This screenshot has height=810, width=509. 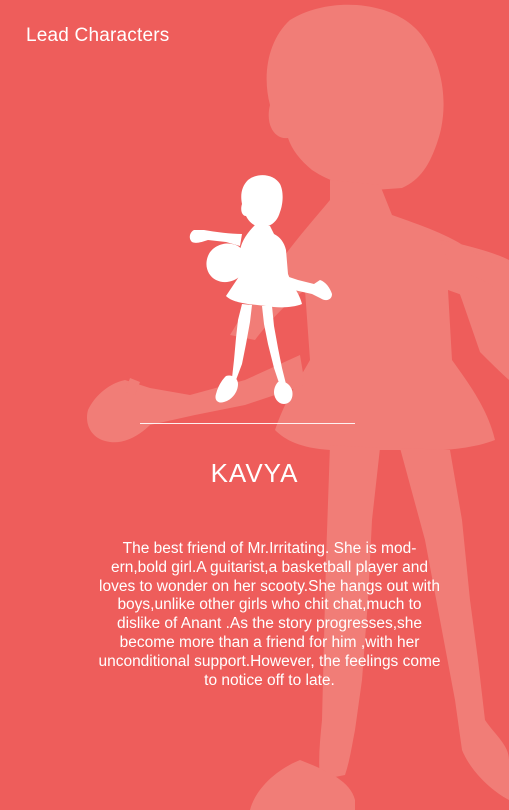 What do you see at coordinates (247, 423) in the screenshot?
I see `divider` at bounding box center [247, 423].